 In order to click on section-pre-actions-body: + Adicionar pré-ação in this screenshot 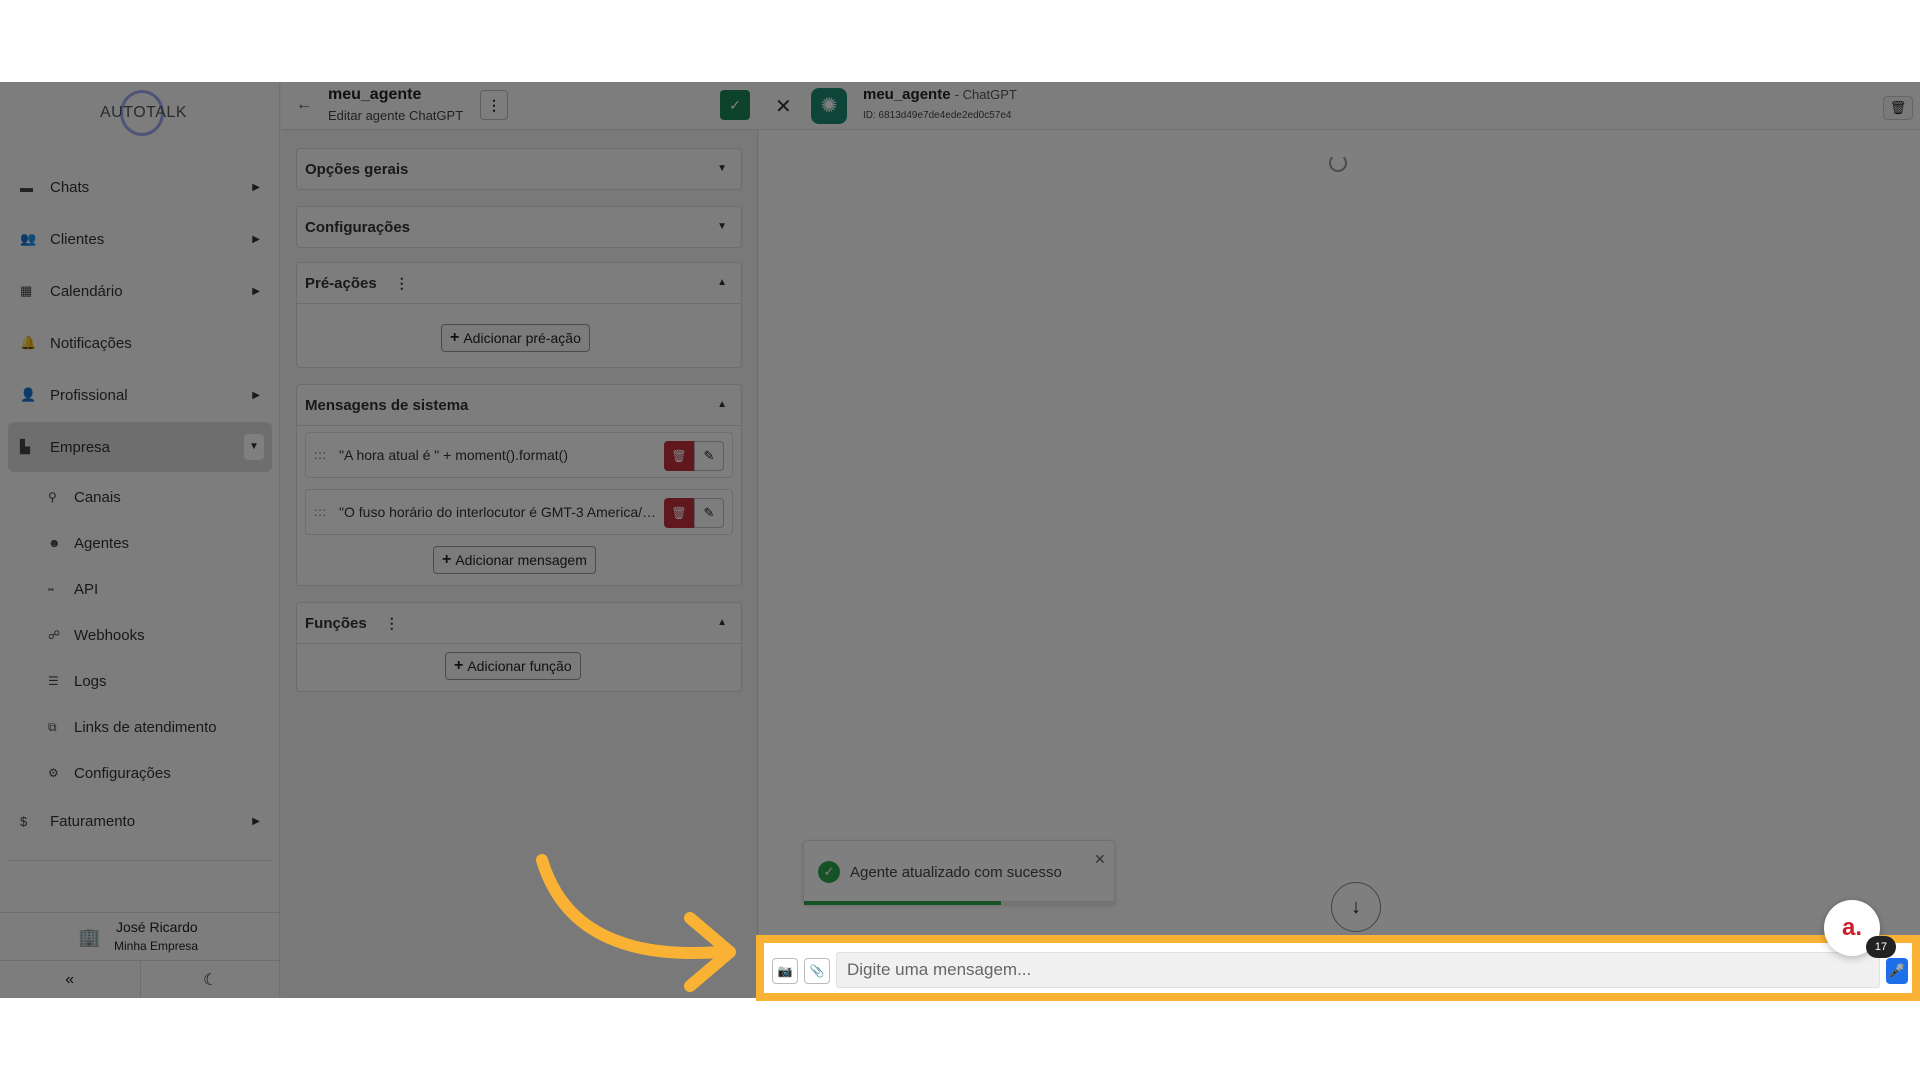, I will do `click(519, 335)`.